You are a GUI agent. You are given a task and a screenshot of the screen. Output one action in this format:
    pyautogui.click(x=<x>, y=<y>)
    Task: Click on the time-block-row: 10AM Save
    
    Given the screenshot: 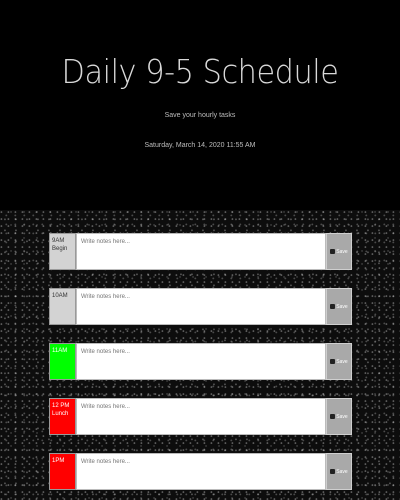 What is the action you would take?
    pyautogui.click(x=200, y=306)
    